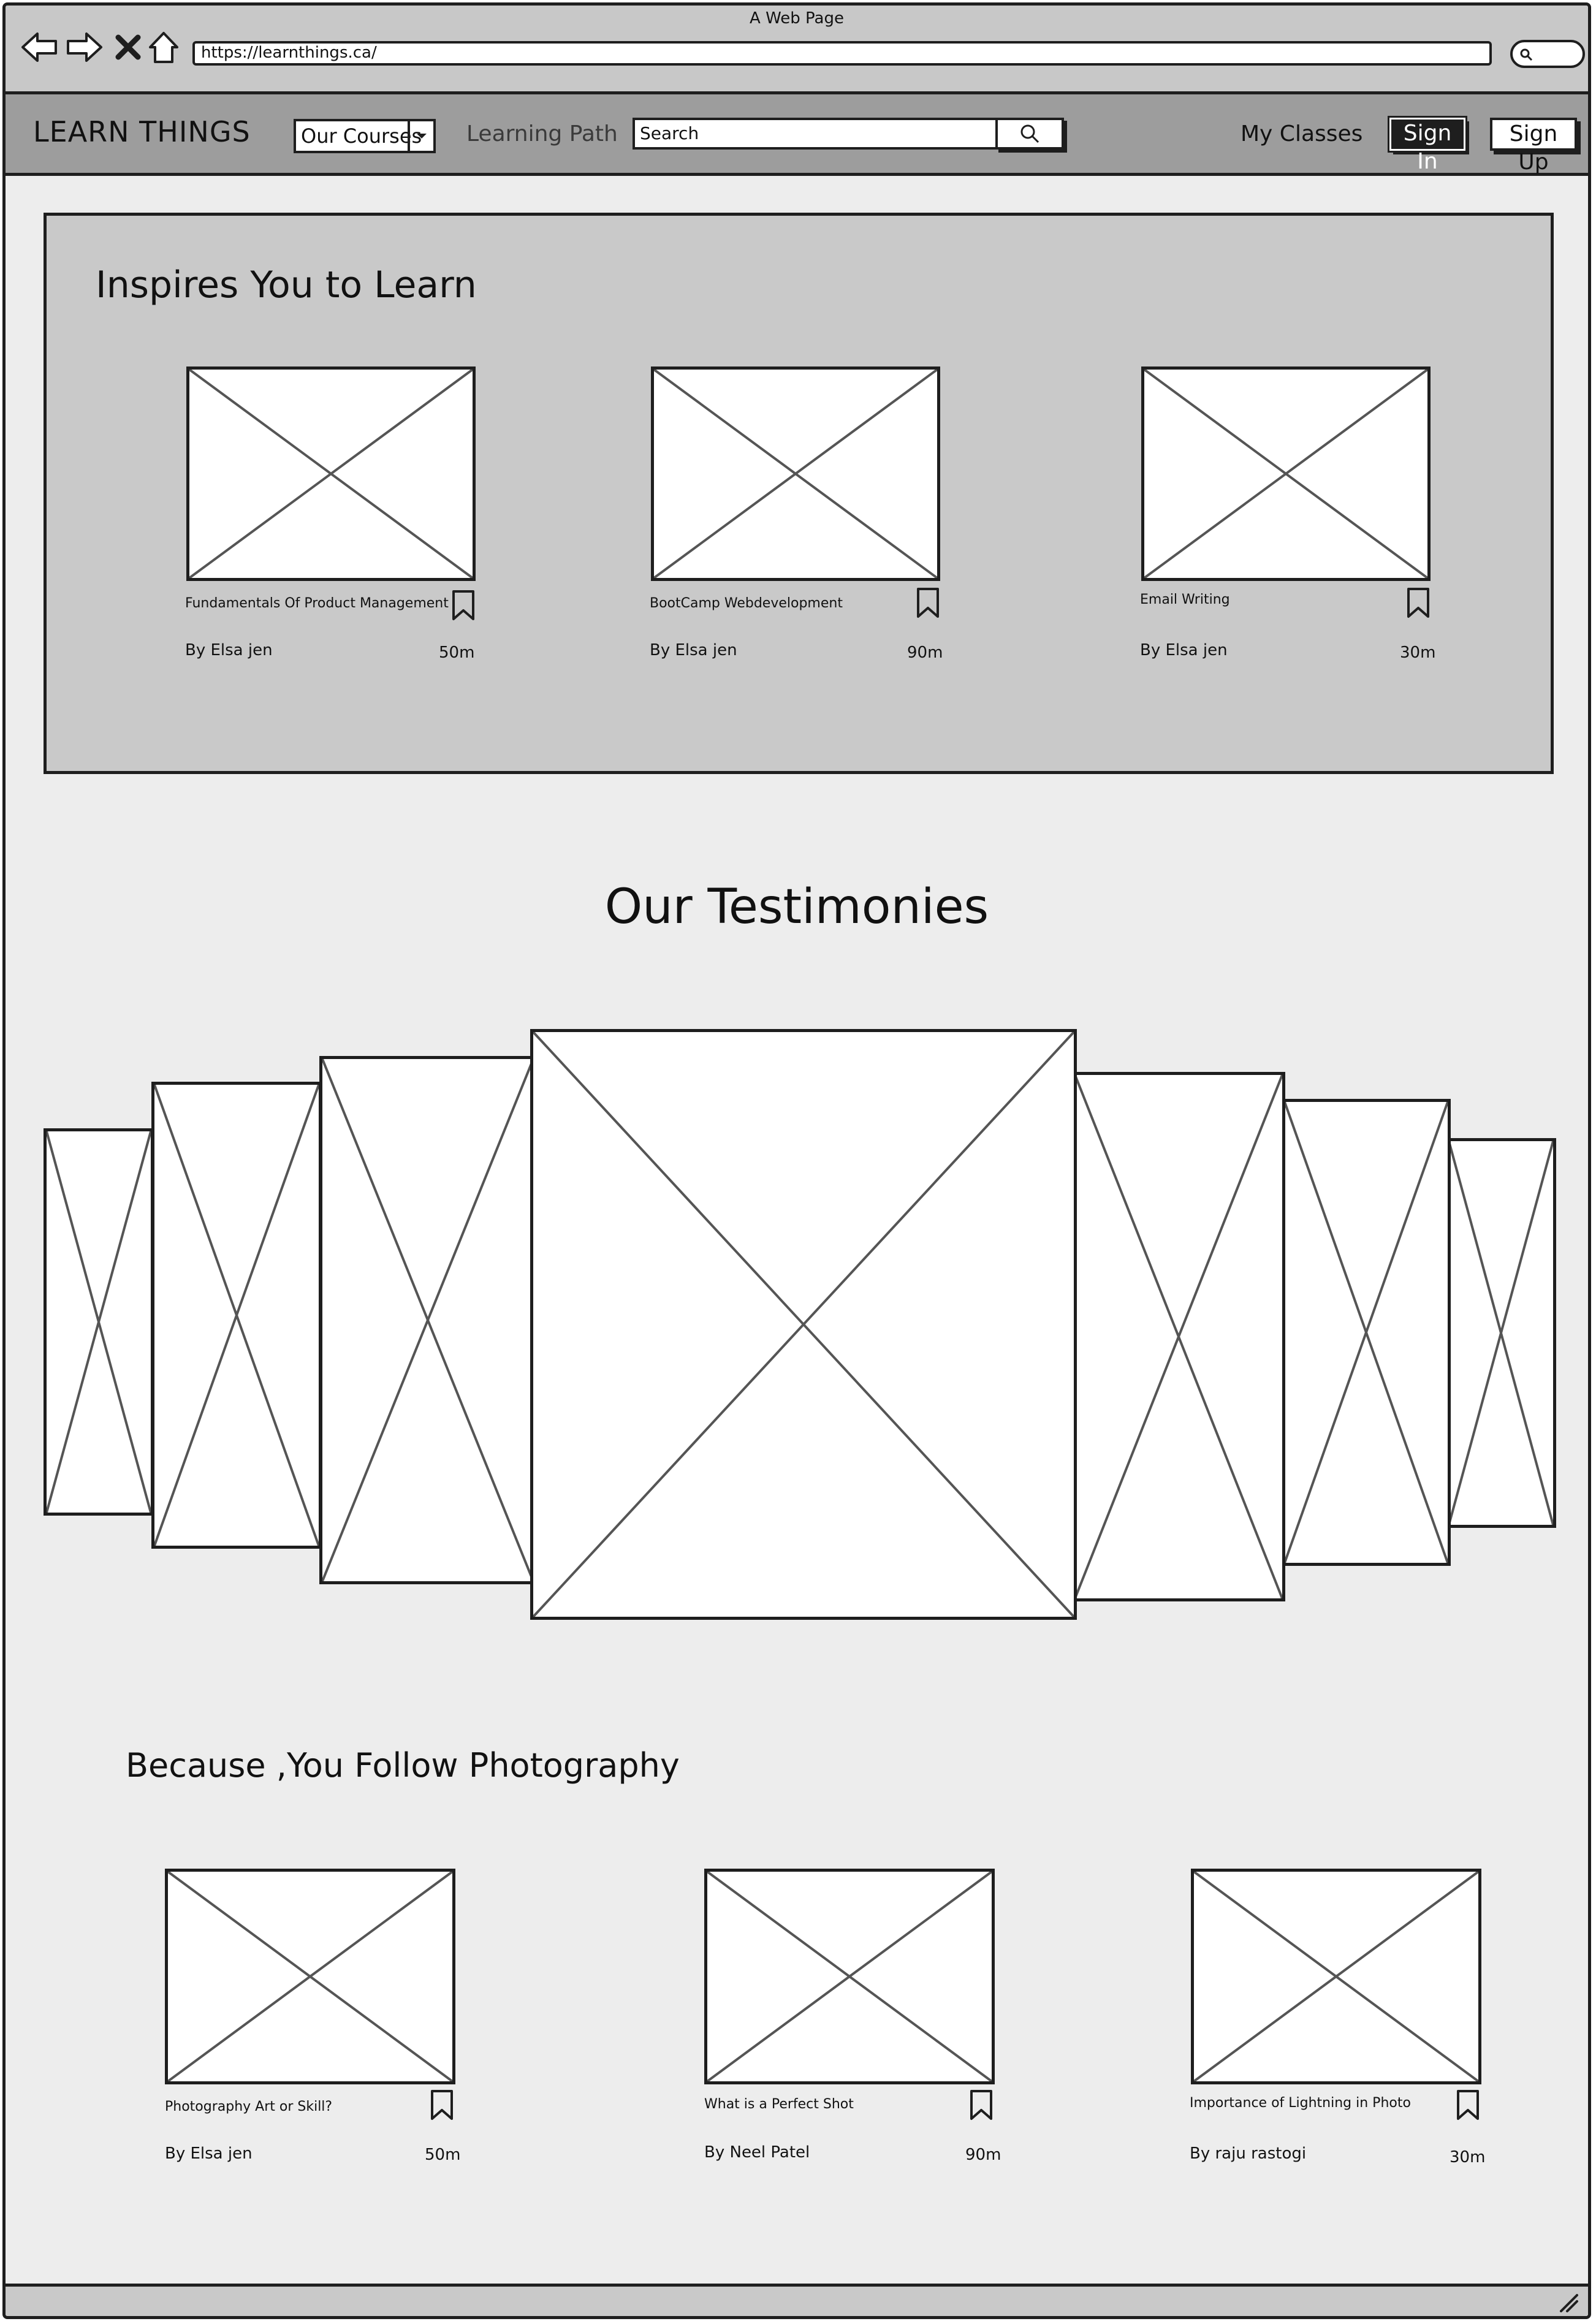 This screenshot has height=2324, width=1596. Describe the element at coordinates (779, 2104) in the screenshot. I see `course-title: What is a Perfect Shot` at that location.